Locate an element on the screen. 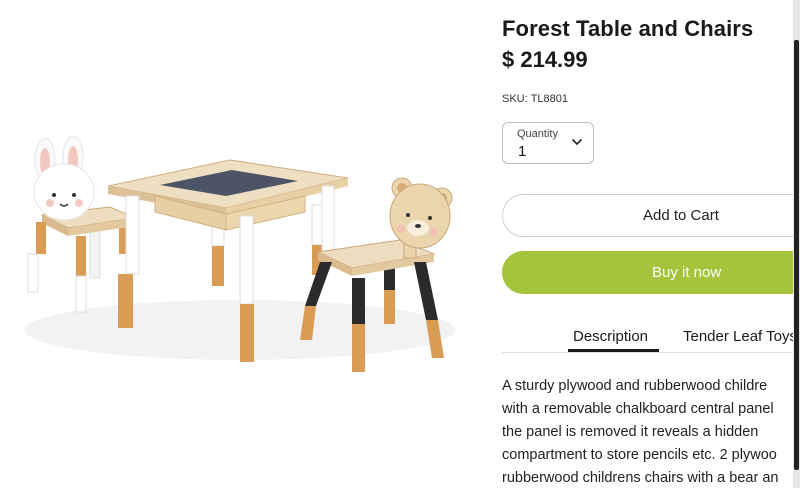 The image size is (800, 490). quantity-label: Quantity is located at coordinates (537, 134).